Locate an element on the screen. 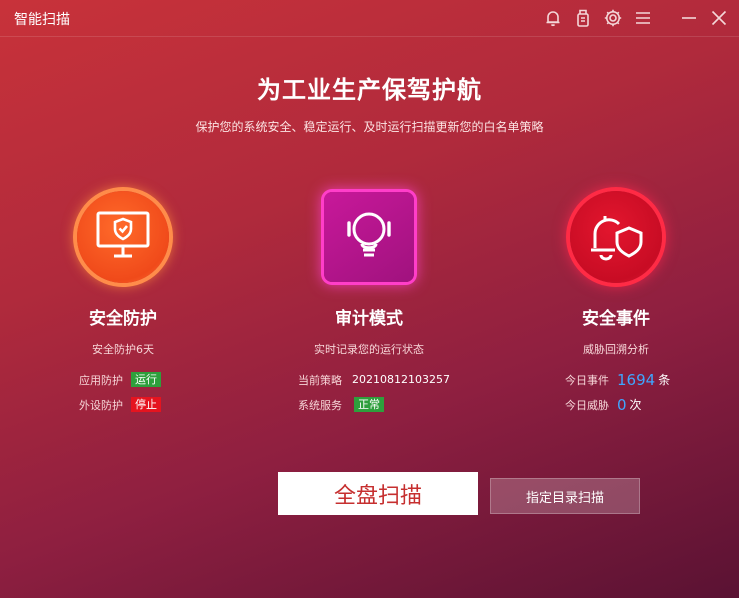 The height and width of the screenshot is (598, 739). monitor-shield-icon is located at coordinates (123, 237).